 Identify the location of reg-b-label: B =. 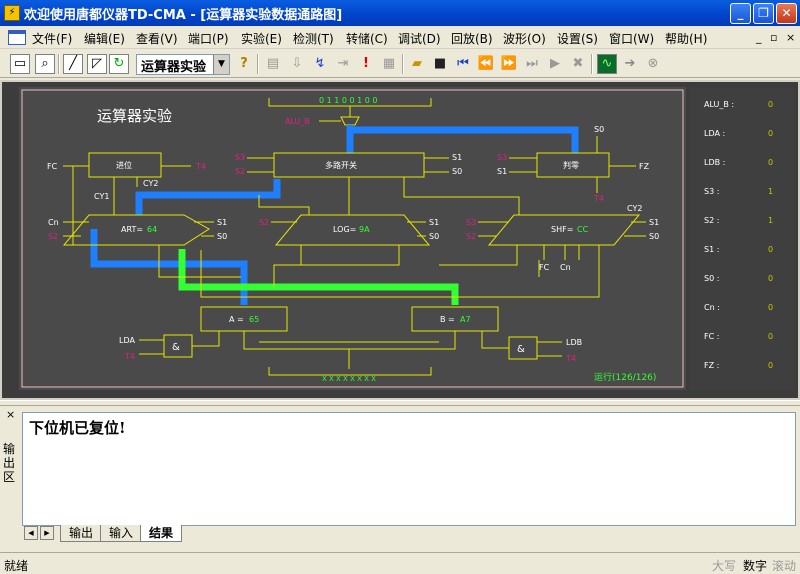
(447, 319).